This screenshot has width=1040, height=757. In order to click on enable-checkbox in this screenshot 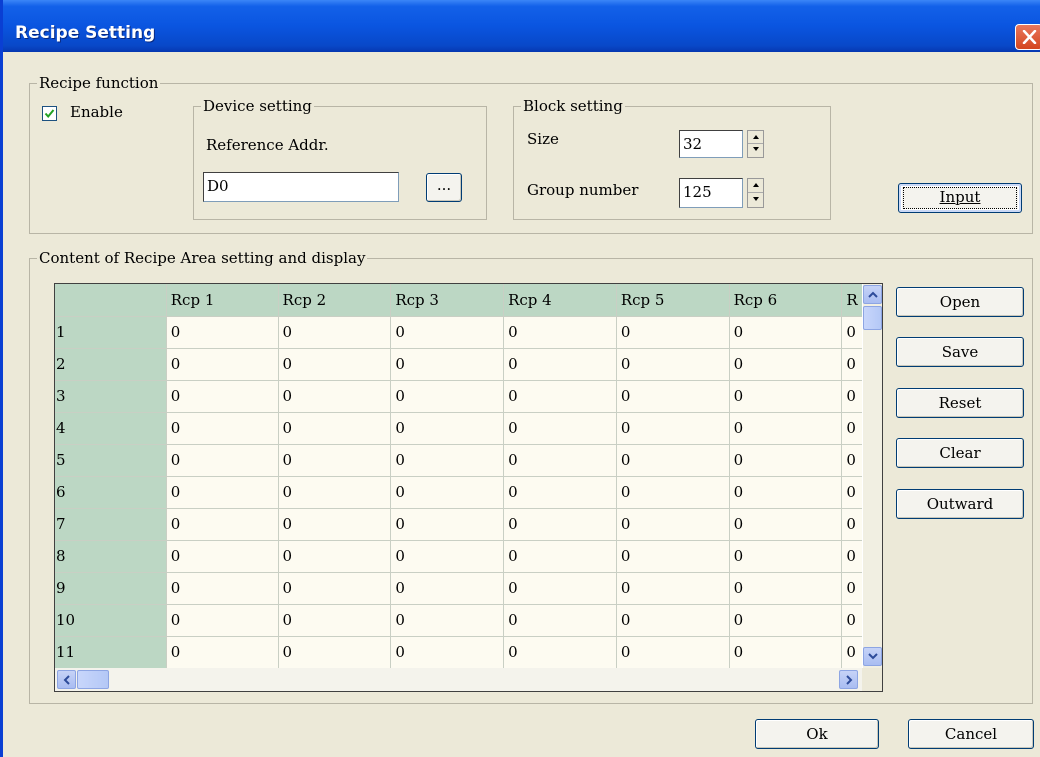, I will do `click(49, 113)`.